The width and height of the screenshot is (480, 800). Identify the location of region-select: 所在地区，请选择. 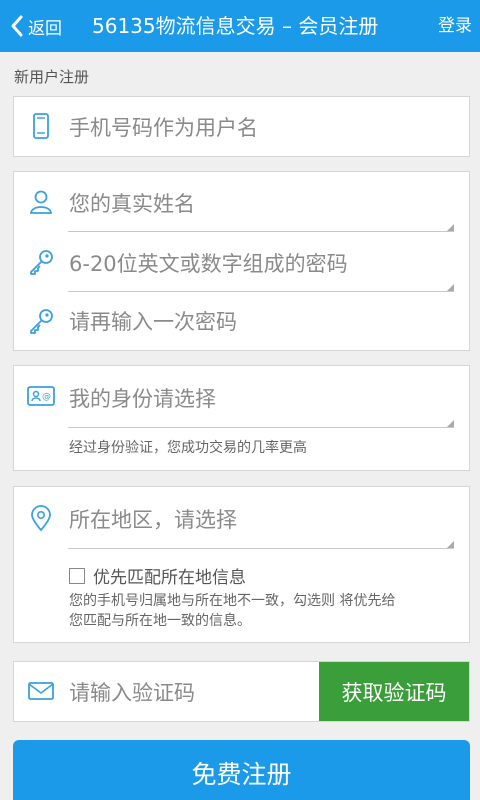
(241, 518).